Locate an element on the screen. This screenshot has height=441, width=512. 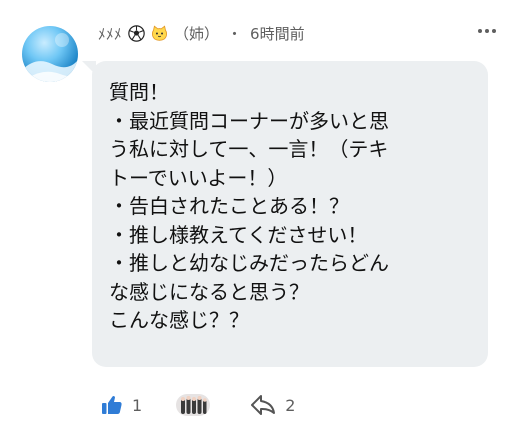
timestamp: 6時間前 is located at coordinates (277, 33).